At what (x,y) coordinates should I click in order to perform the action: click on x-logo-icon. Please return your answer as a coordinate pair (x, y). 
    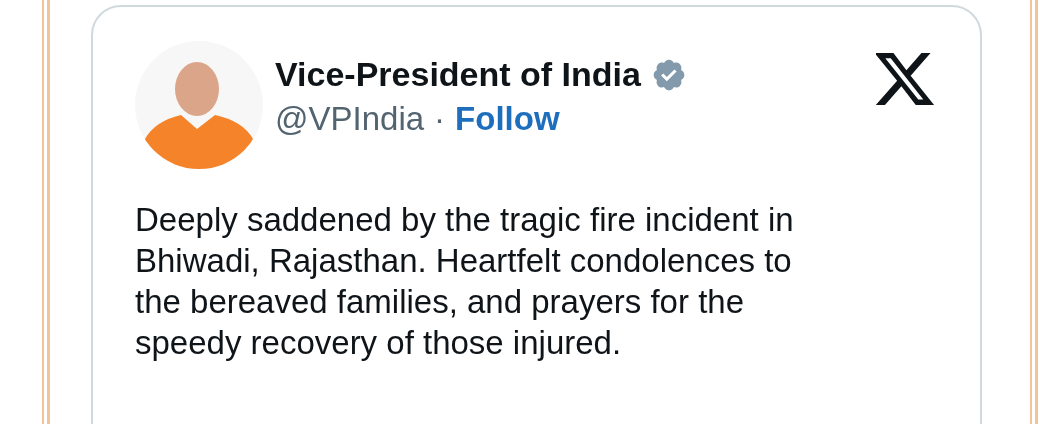
    Looking at the image, I should click on (906, 79).